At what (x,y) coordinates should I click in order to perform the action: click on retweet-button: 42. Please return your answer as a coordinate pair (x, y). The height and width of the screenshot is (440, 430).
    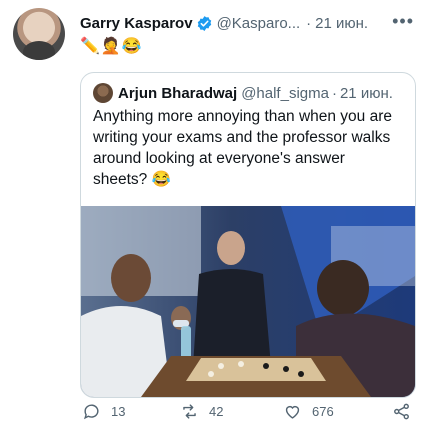
    Looking at the image, I should click on (201, 411).